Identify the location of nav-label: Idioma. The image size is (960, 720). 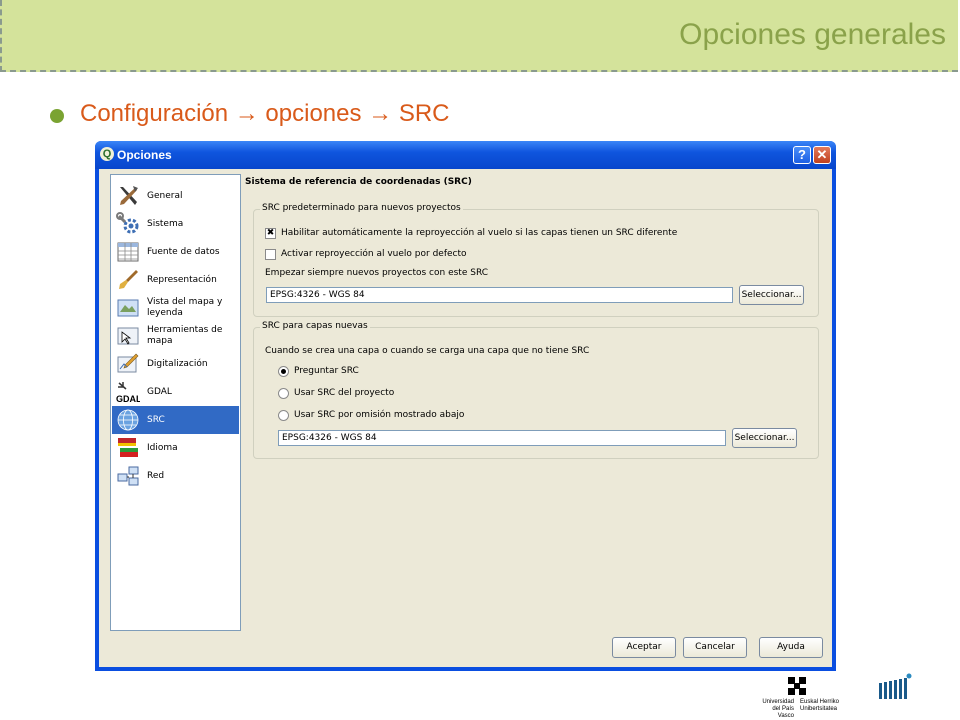
(162, 447).